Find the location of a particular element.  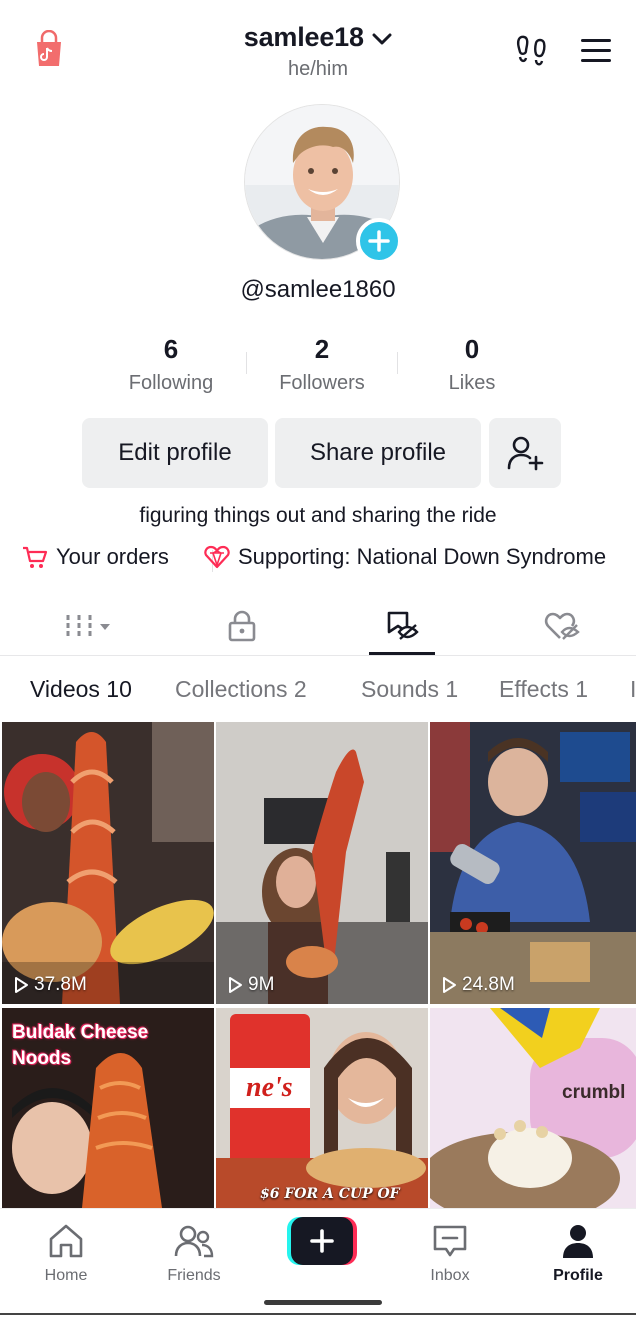

stat-label: Followers is located at coordinates (322, 383).